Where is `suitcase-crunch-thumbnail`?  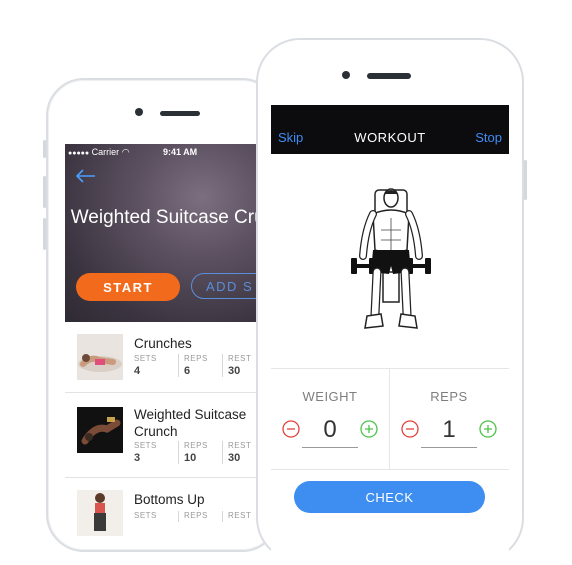 suitcase-crunch-thumbnail is located at coordinates (100, 430).